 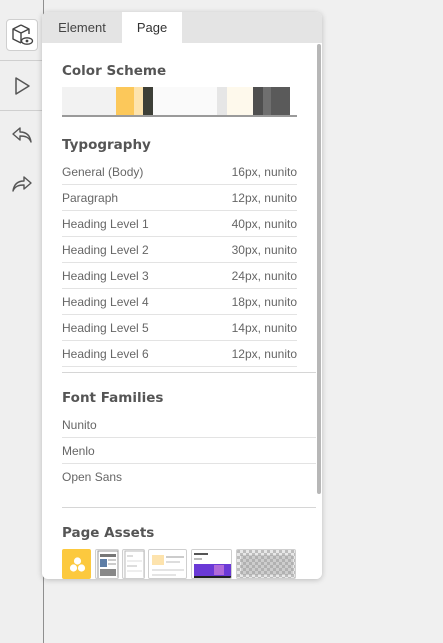 What do you see at coordinates (264, 275) in the screenshot?
I see `typography-value: 24px, nunito` at bounding box center [264, 275].